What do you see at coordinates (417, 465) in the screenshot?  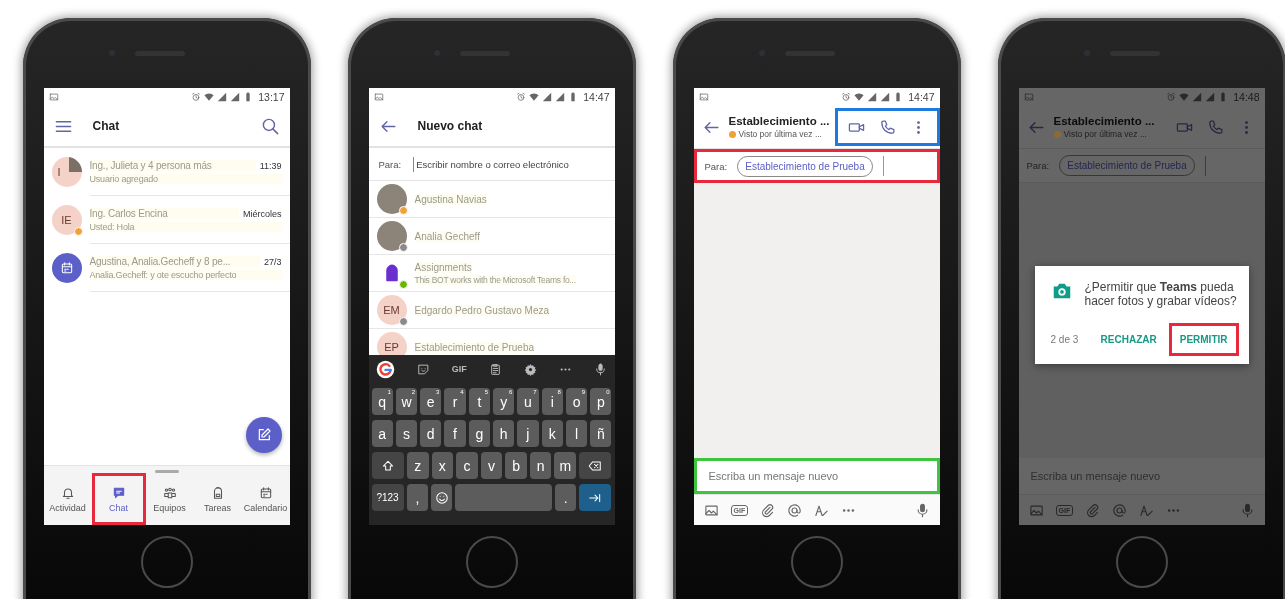 I see `key: z` at bounding box center [417, 465].